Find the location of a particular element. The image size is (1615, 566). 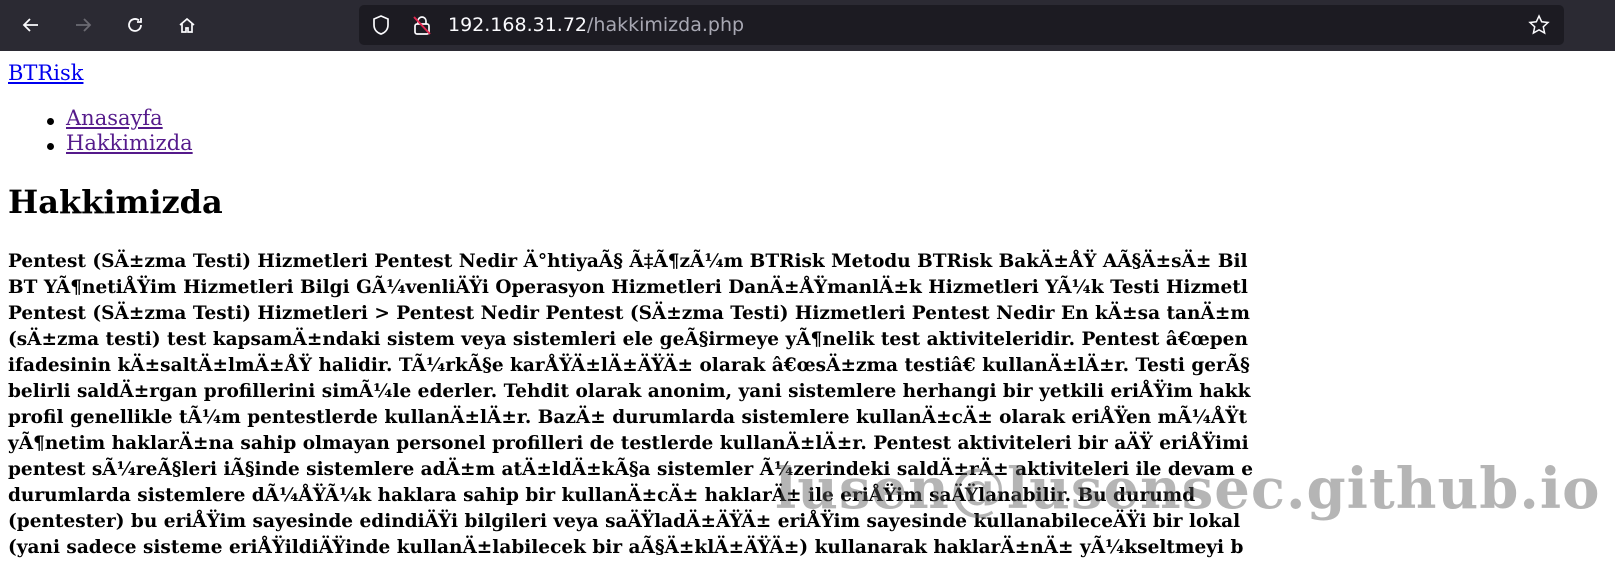

menu-link-hakkimizda: Hakkimizda is located at coordinates (129, 143).